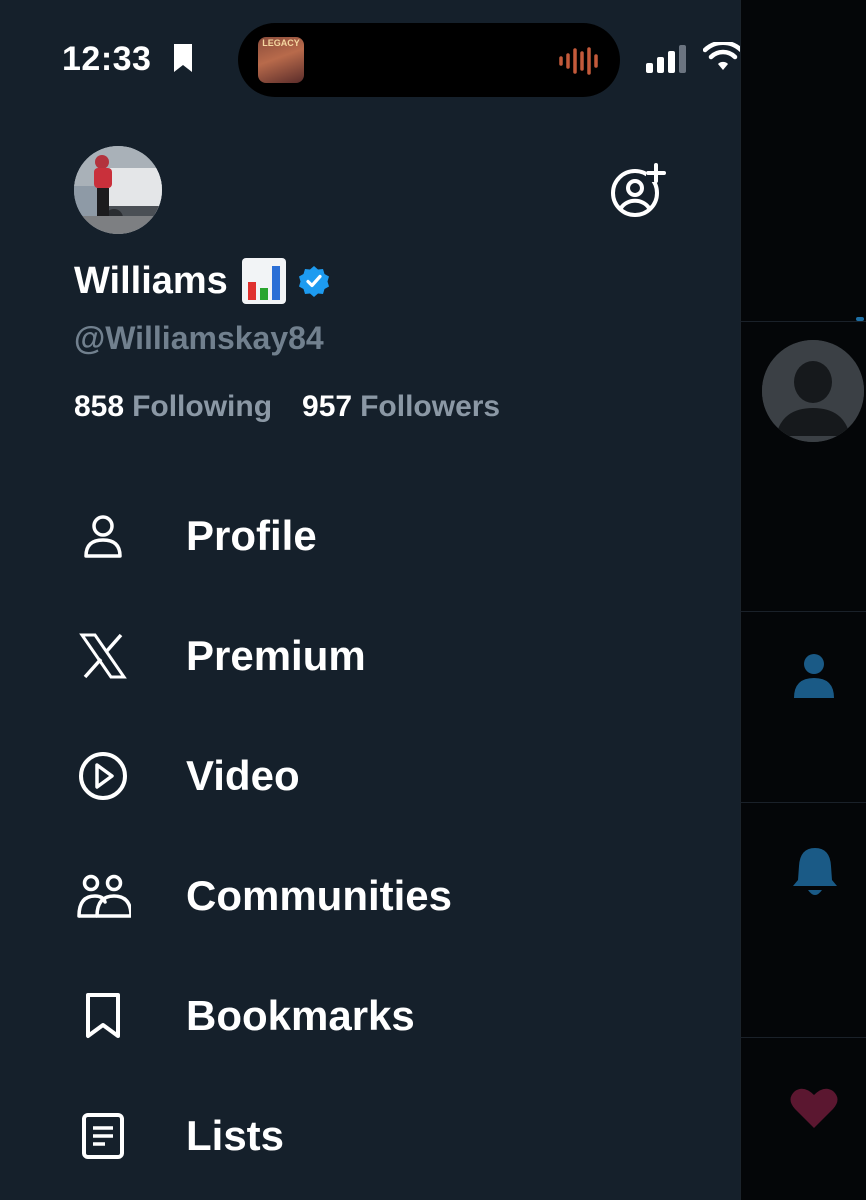 The height and width of the screenshot is (1200, 866). What do you see at coordinates (107, 59) in the screenshot?
I see `status-time: 12:33` at bounding box center [107, 59].